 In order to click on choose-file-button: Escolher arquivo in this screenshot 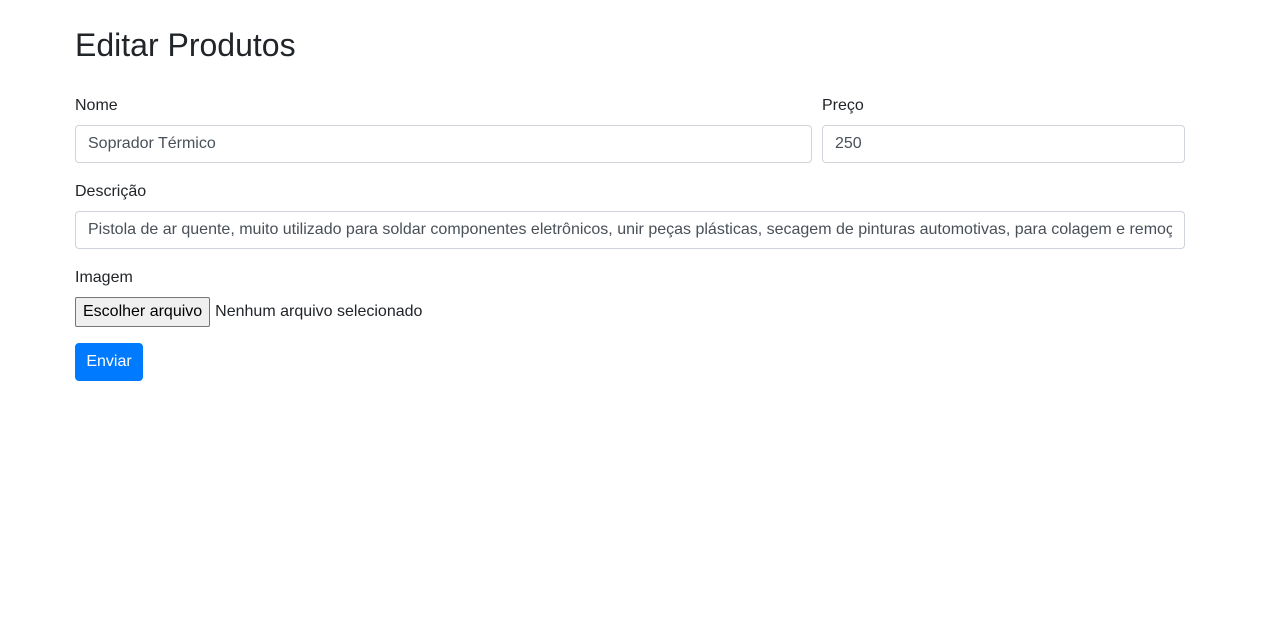, I will do `click(143, 312)`.